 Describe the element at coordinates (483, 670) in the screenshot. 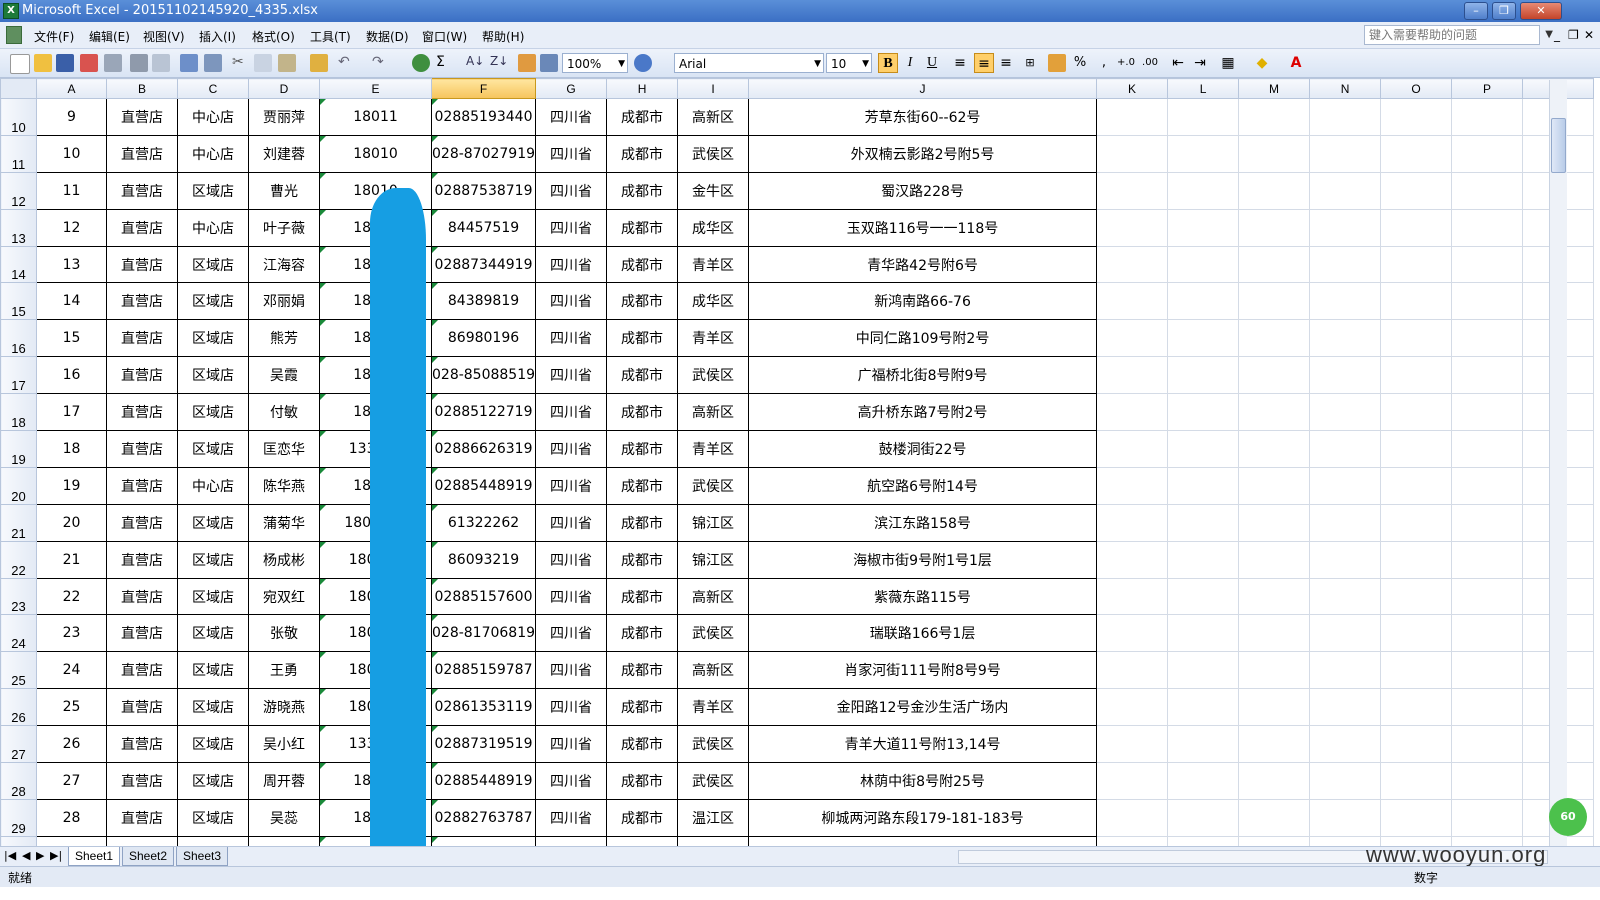

I see `cell: 02885159787` at that location.